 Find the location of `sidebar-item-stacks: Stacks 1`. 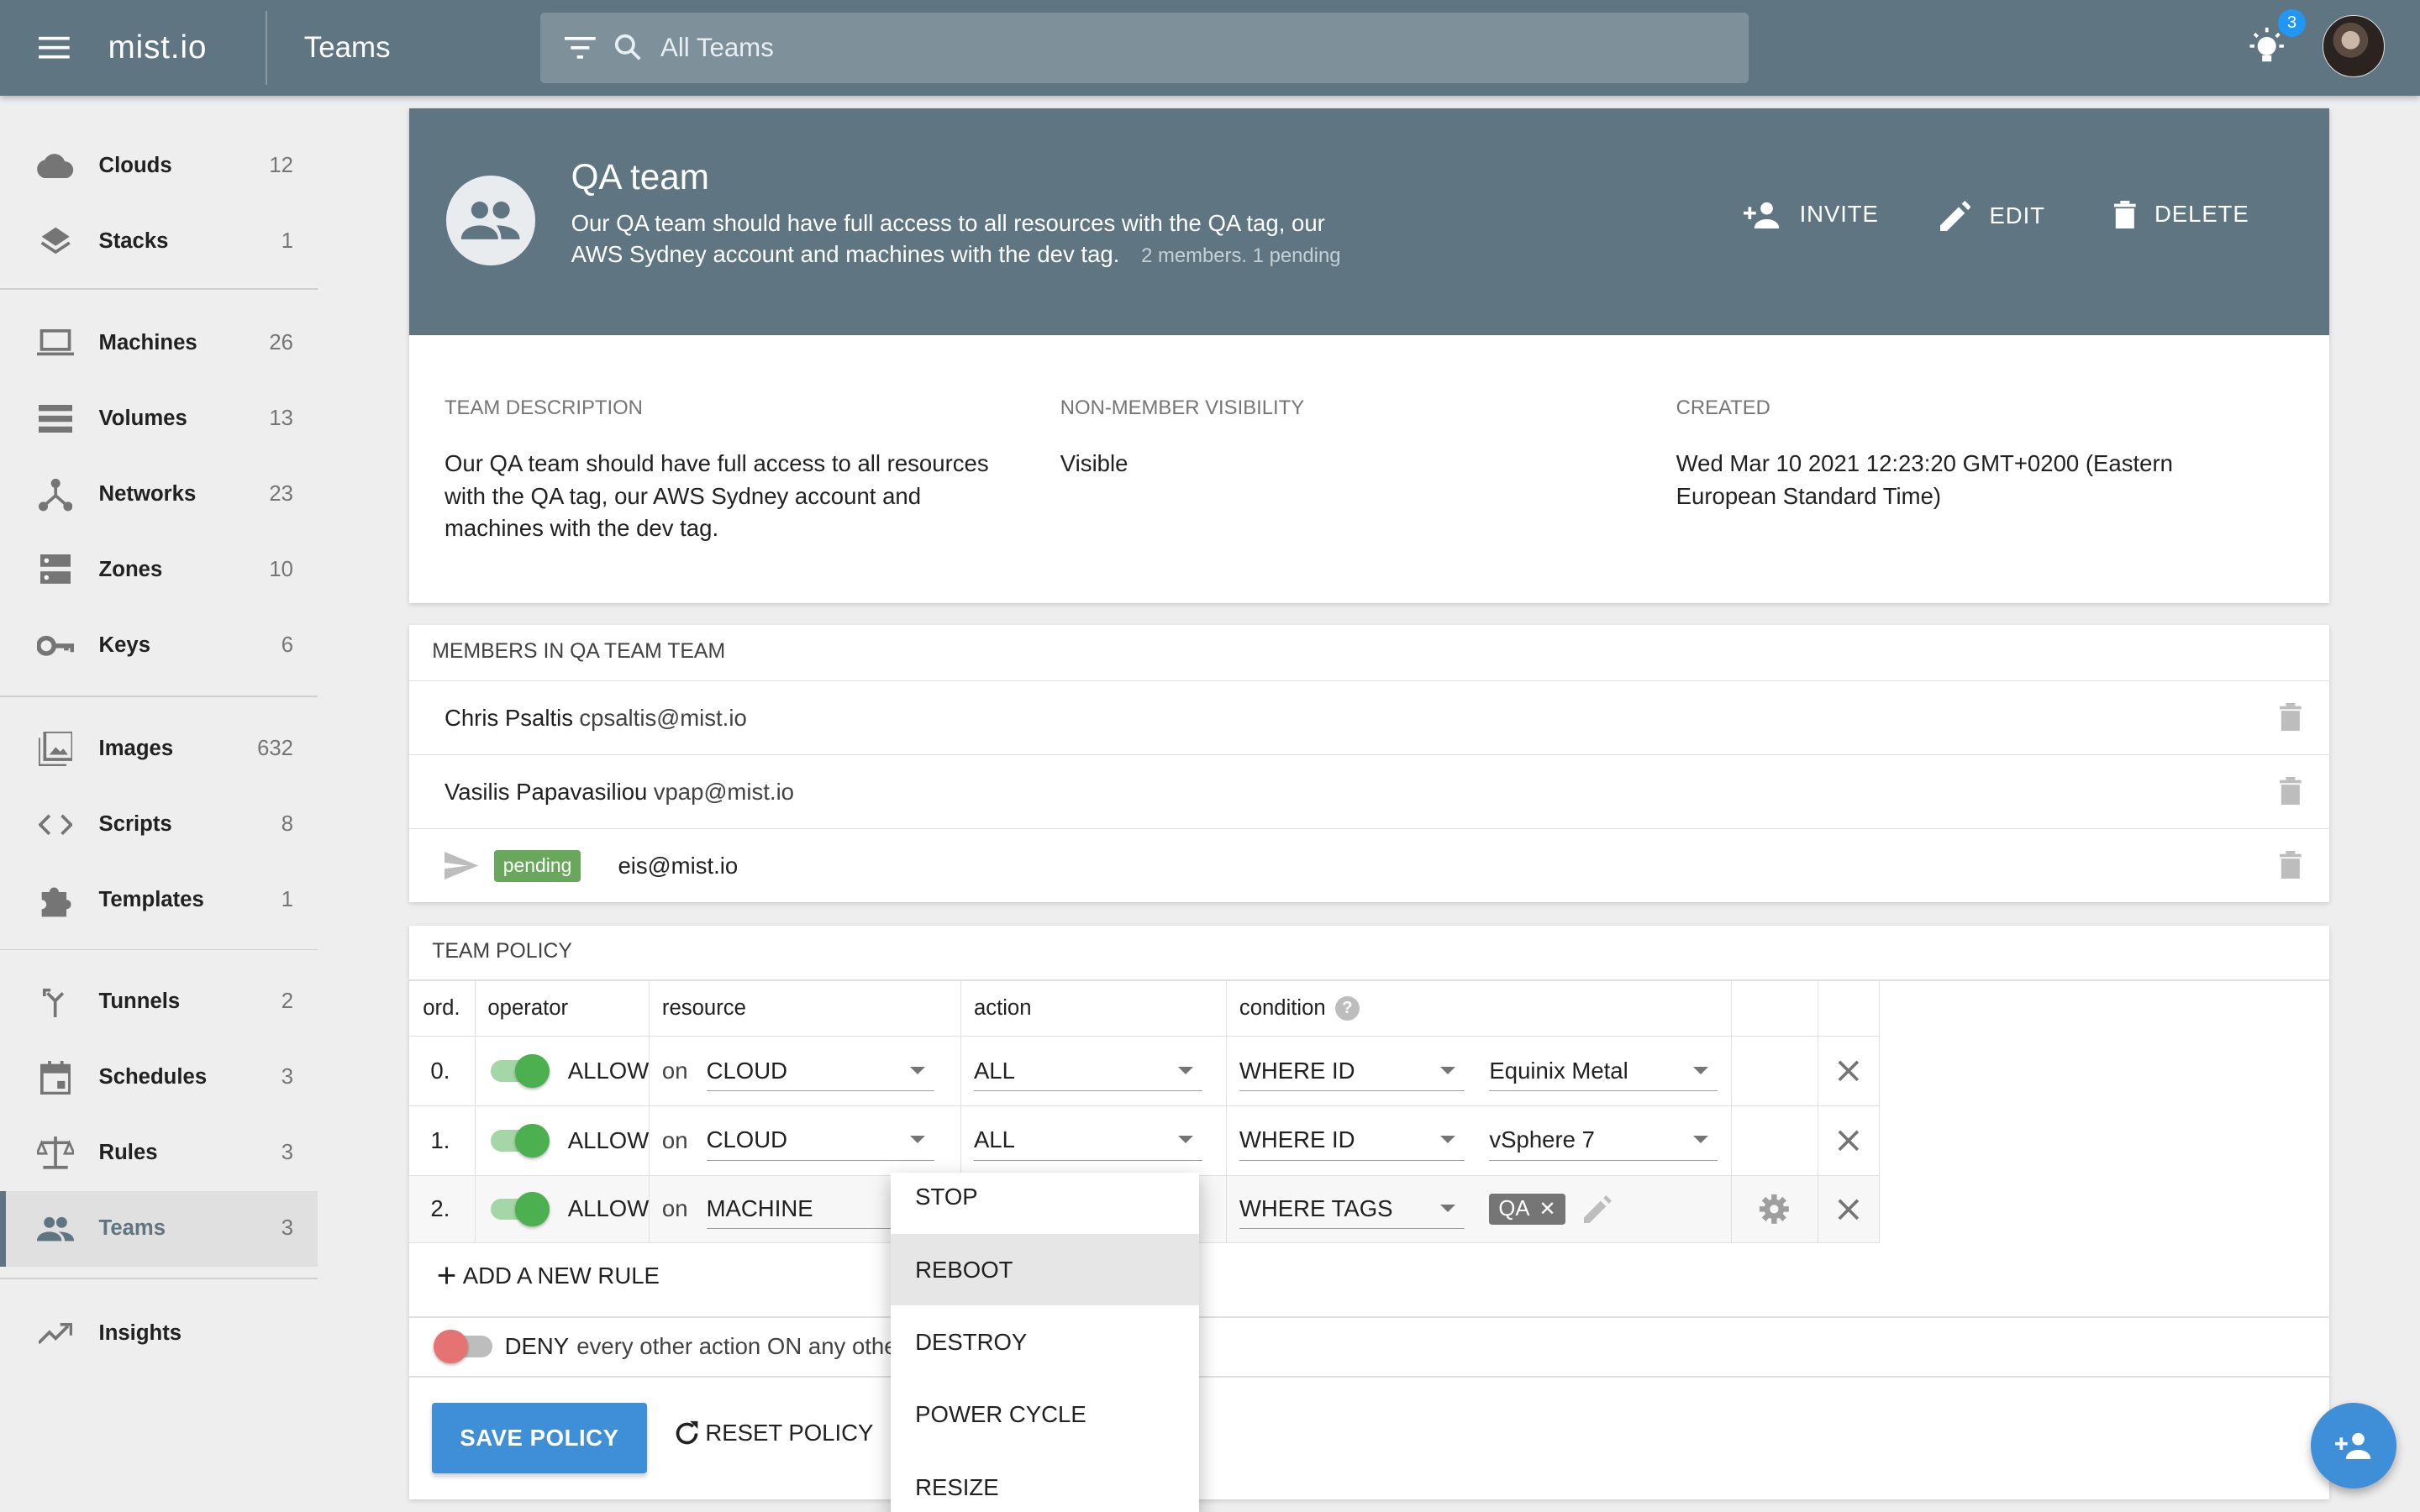

sidebar-item-stacks: Stacks 1 is located at coordinates (159, 241).